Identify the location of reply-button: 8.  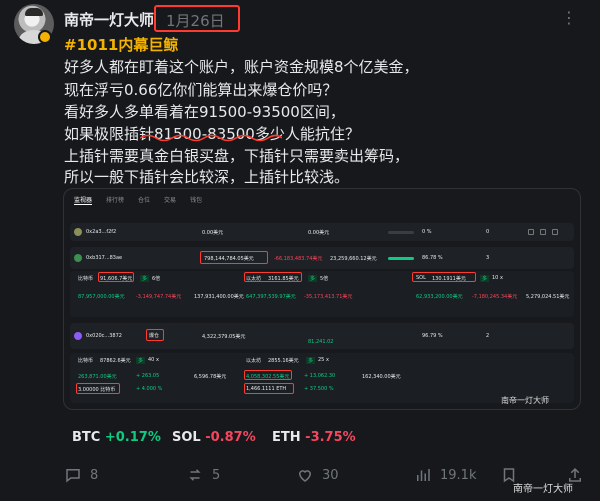
(81, 475).